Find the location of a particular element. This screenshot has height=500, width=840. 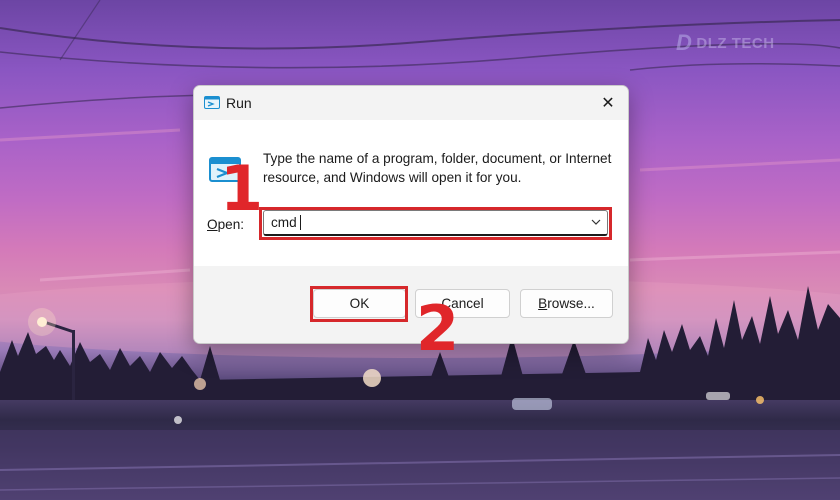

browse-button-mnemonic: B is located at coordinates (543, 303).